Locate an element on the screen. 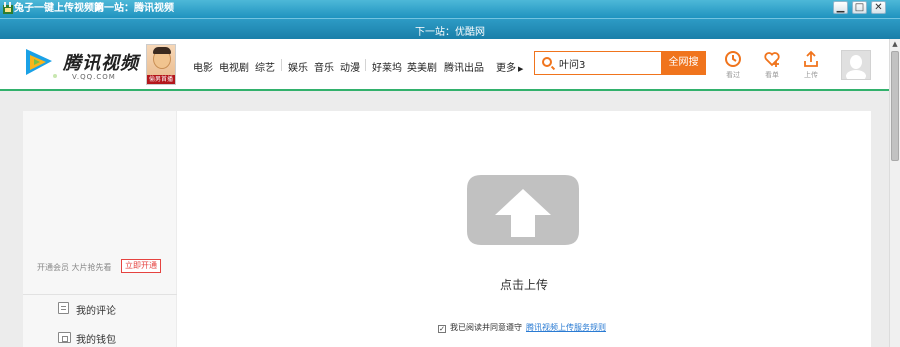 Image resolution: width=900 pixels, height=347 pixels. next-site-bar: 下一站：优酷网 is located at coordinates (450, 28).